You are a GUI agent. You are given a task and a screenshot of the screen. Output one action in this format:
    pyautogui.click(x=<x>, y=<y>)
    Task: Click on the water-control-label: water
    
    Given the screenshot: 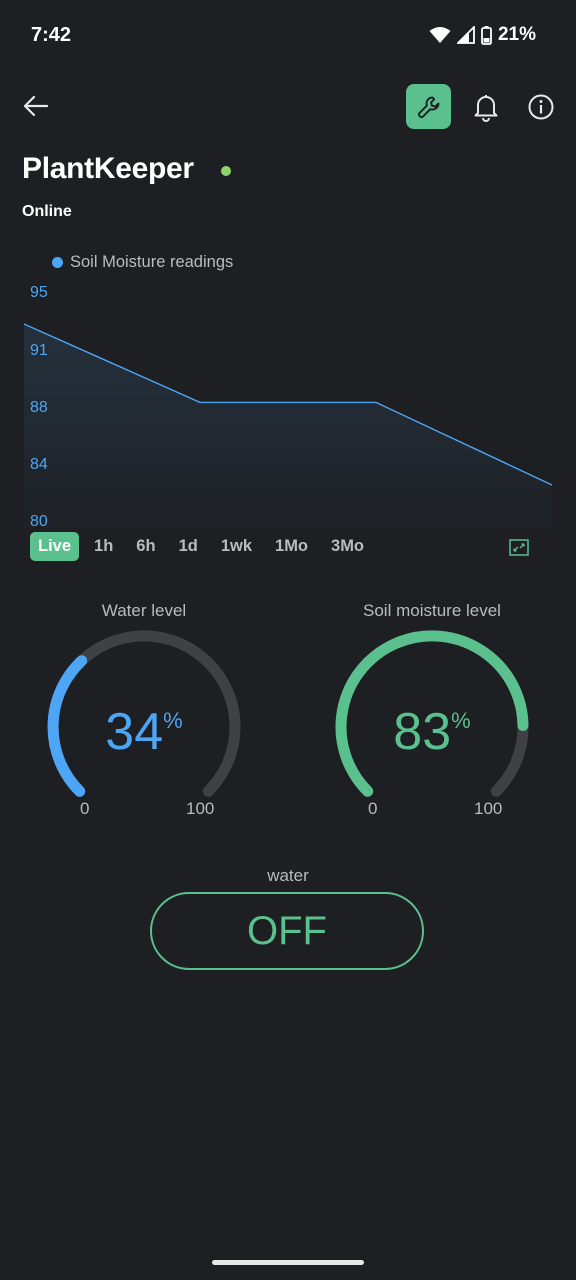 What is the action you would take?
    pyautogui.click(x=288, y=875)
    